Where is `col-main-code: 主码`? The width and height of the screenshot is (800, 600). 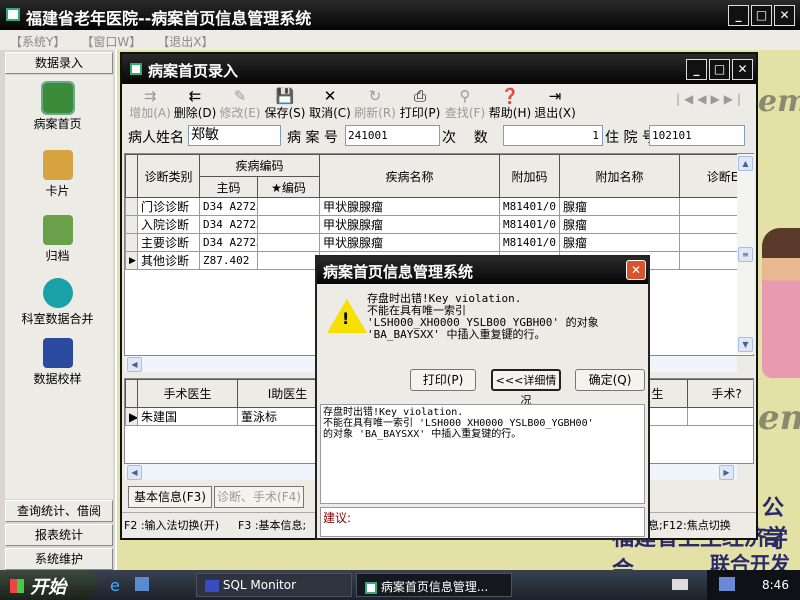 col-main-code: 主码 is located at coordinates (228, 187).